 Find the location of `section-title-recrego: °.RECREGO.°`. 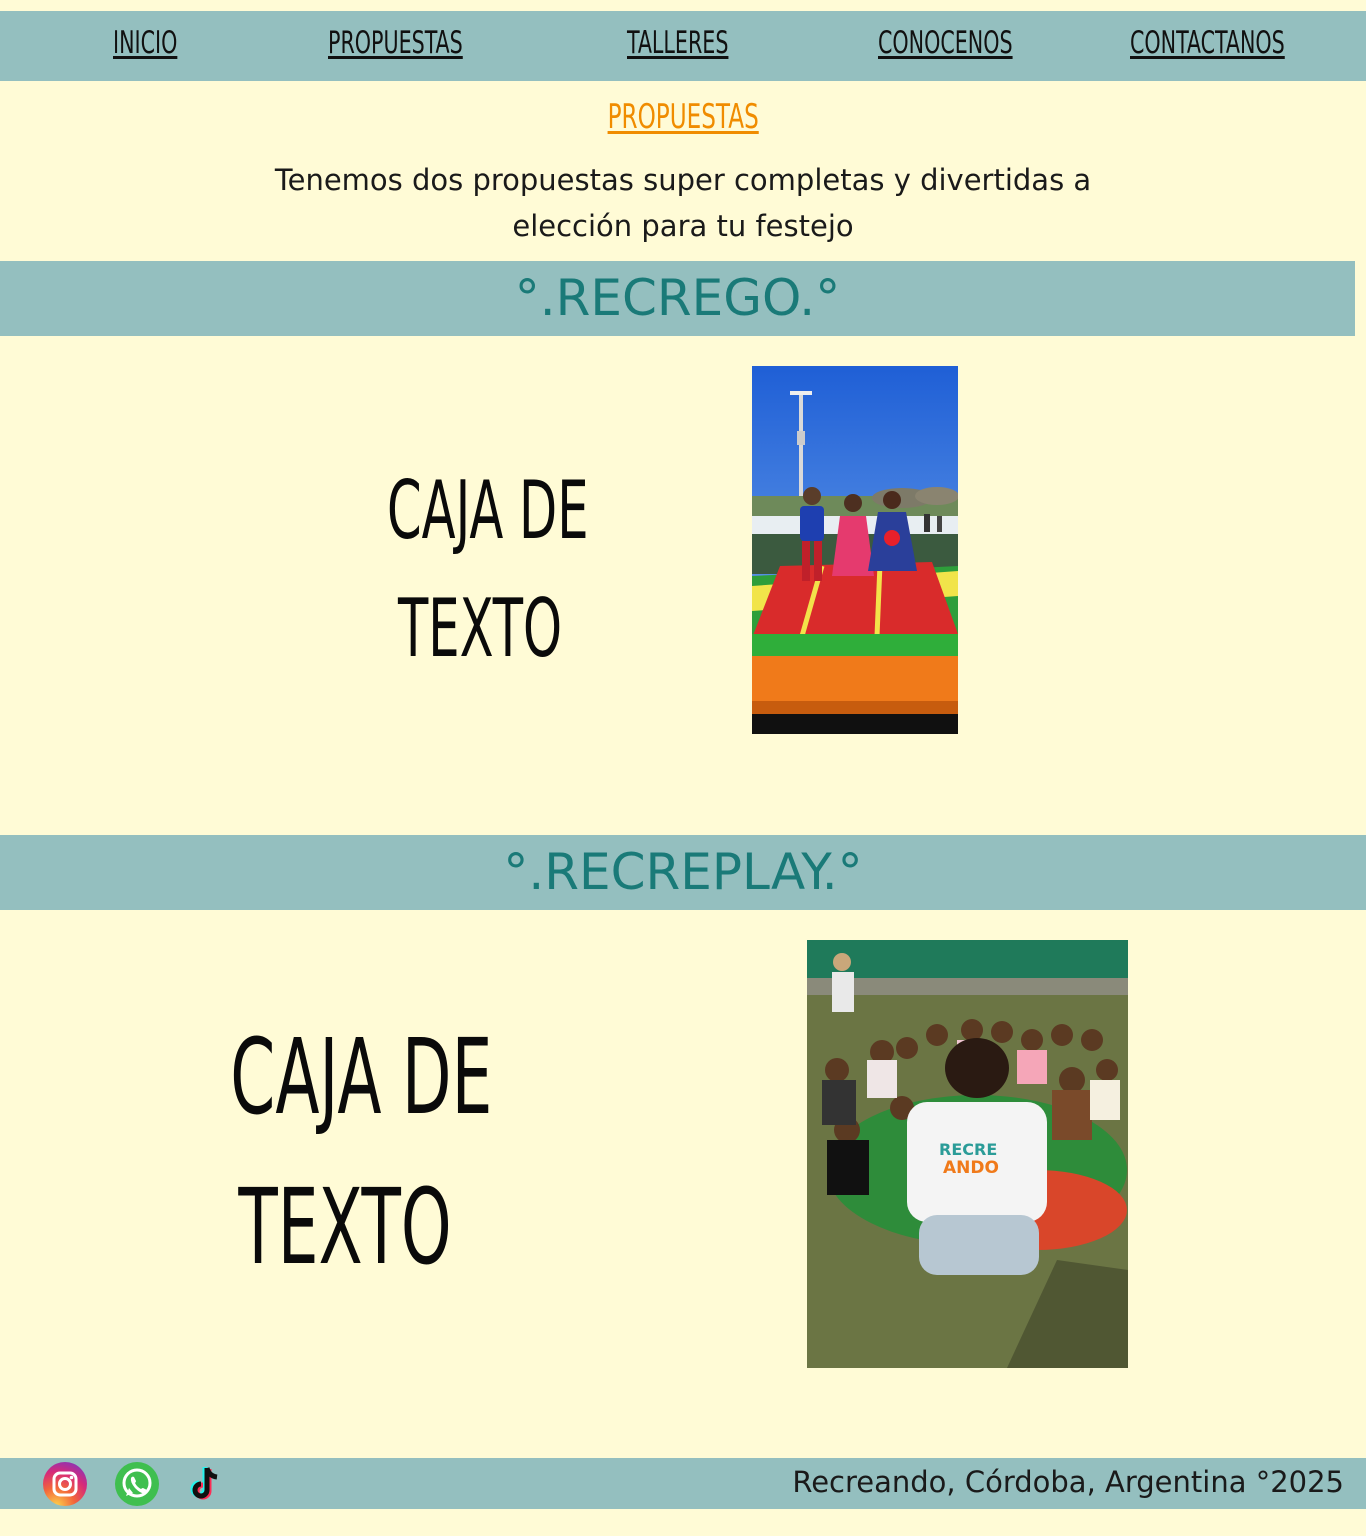

section-title-recrego: °.RECREGO.° is located at coordinates (677, 298).